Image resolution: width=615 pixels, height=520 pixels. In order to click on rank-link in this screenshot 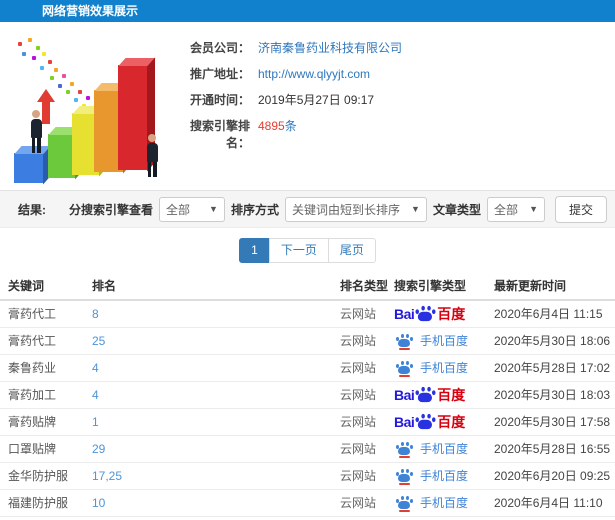, I will do `click(208, 518)`.